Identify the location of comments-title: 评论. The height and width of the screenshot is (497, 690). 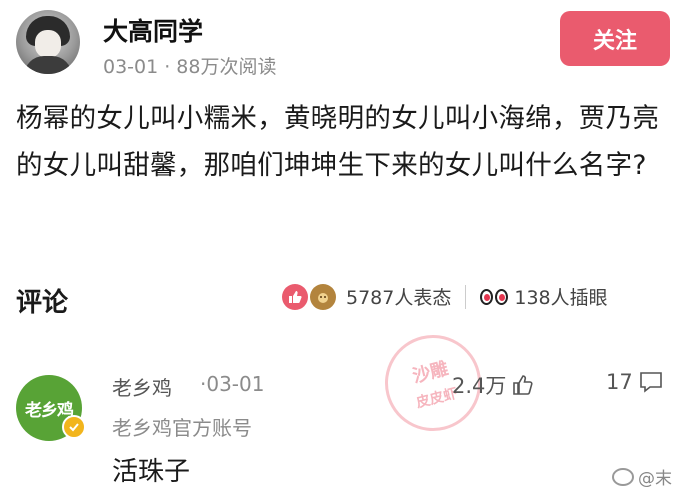
(42, 303).